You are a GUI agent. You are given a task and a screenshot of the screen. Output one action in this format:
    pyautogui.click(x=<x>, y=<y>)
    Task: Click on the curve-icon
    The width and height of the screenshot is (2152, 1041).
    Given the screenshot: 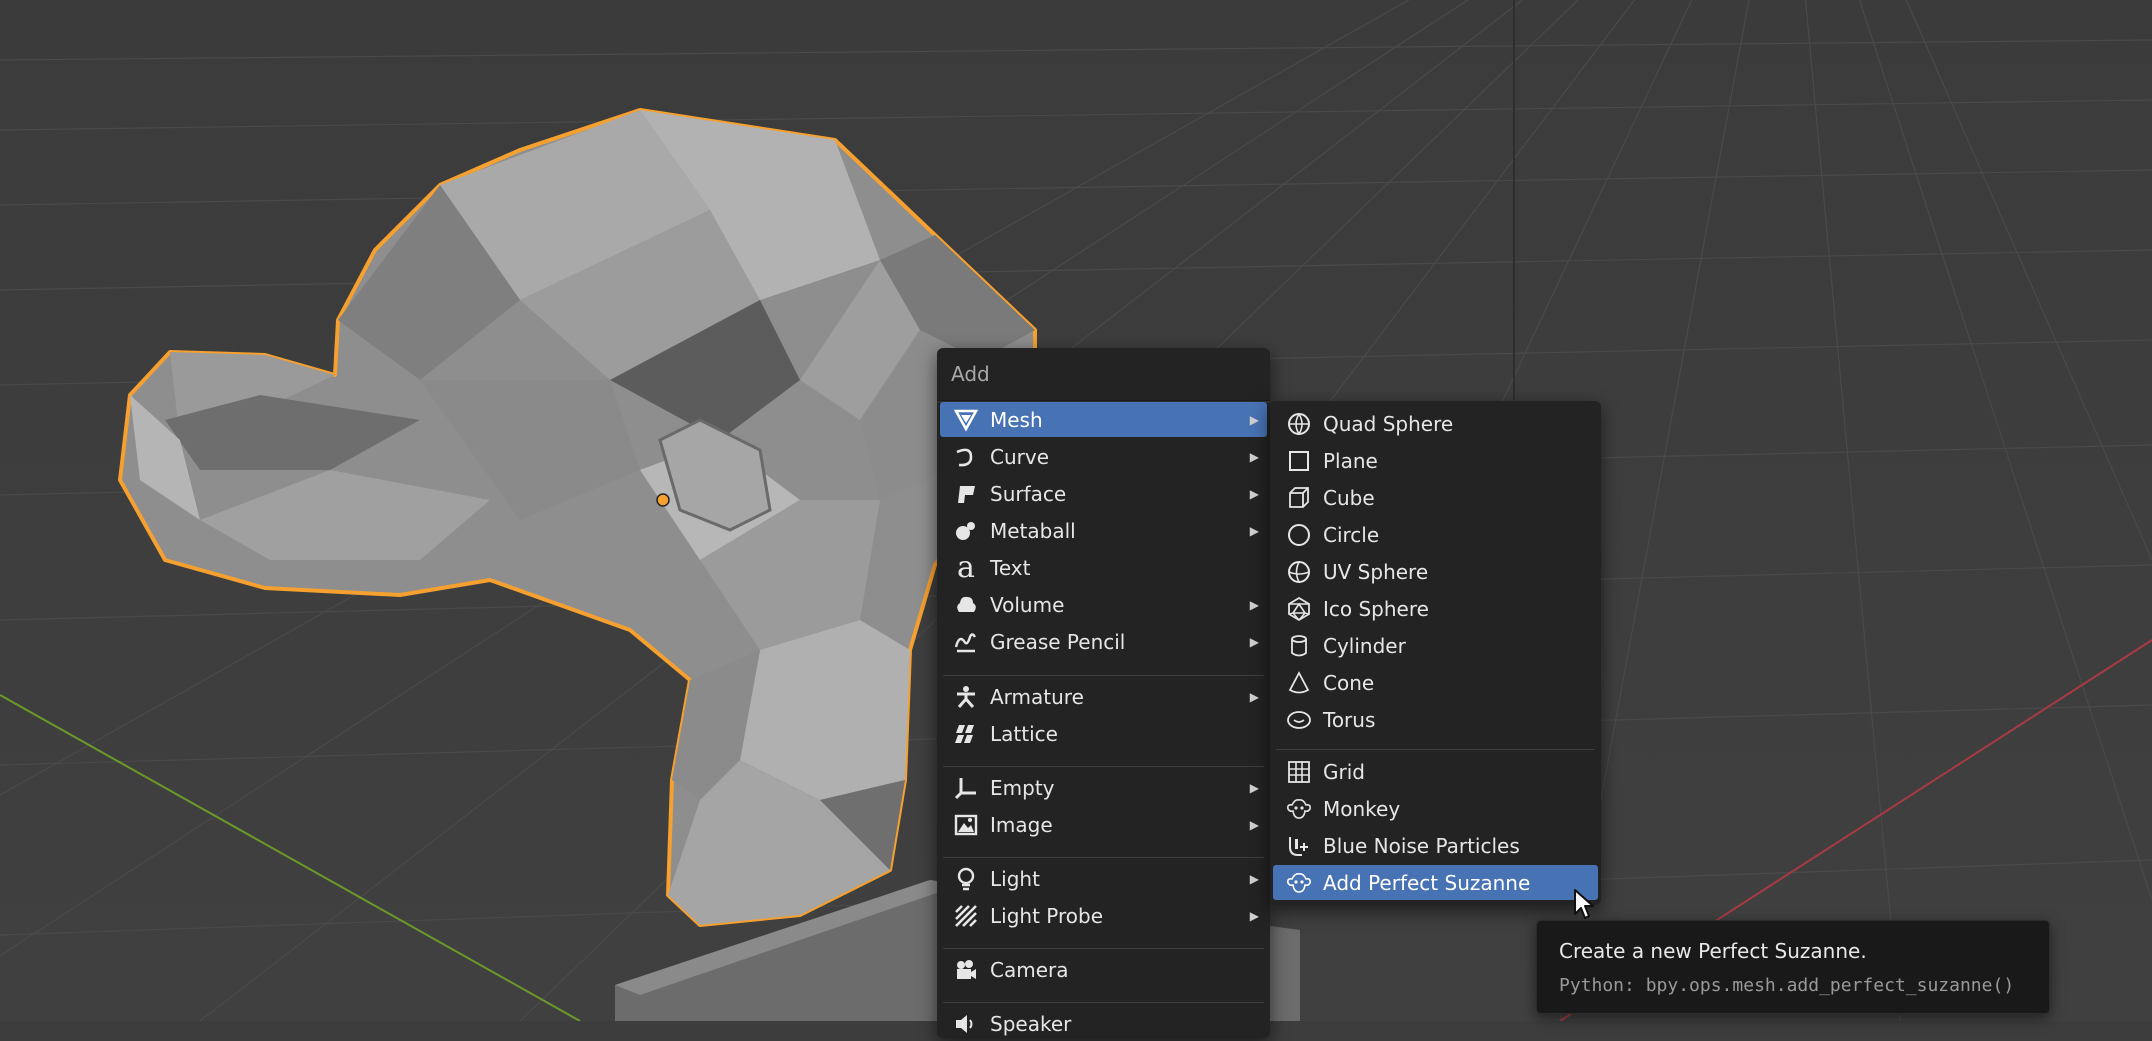 What is the action you would take?
    pyautogui.click(x=966, y=457)
    